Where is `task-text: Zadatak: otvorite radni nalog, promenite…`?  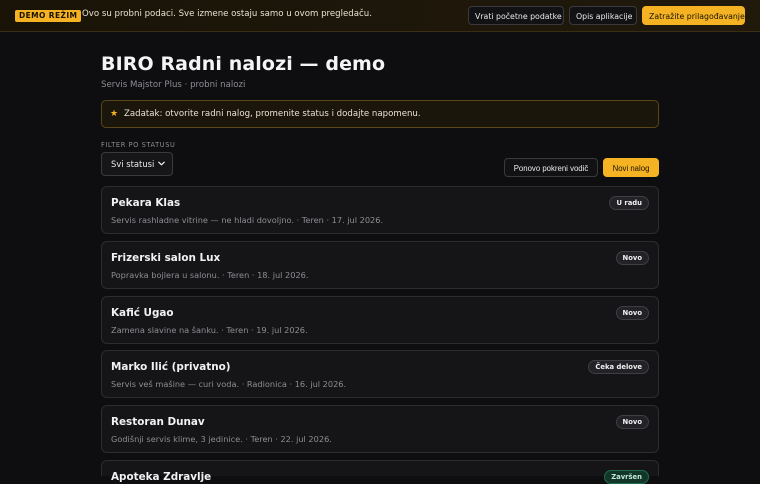 task-text: Zadatak: otvorite radni nalog, promenite… is located at coordinates (272, 114).